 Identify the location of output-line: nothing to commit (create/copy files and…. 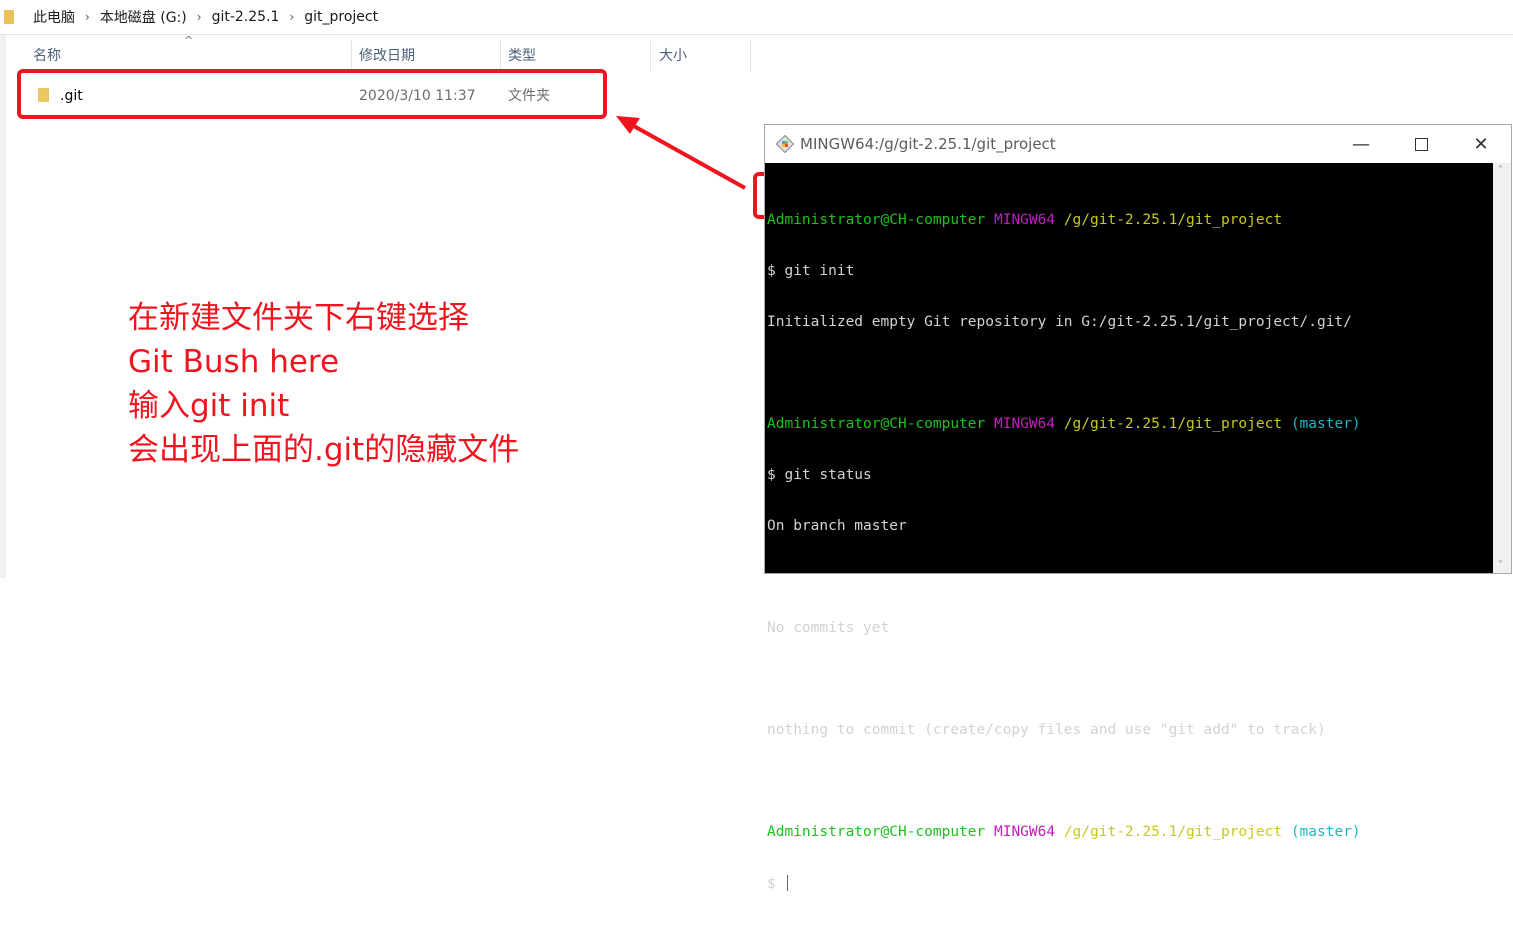
(1046, 730).